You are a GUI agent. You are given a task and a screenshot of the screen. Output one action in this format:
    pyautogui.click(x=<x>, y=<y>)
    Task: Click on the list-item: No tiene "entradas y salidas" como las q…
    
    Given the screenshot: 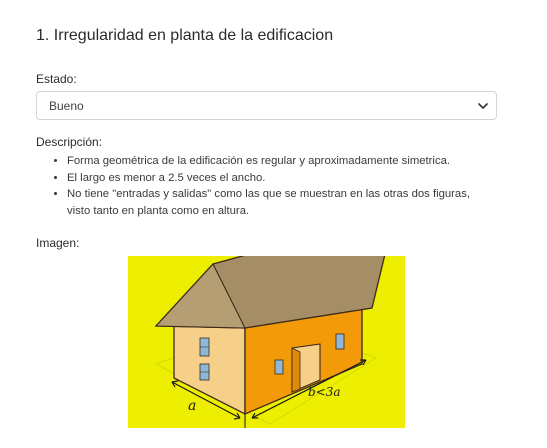 What is the action you would take?
    pyautogui.click(x=271, y=202)
    